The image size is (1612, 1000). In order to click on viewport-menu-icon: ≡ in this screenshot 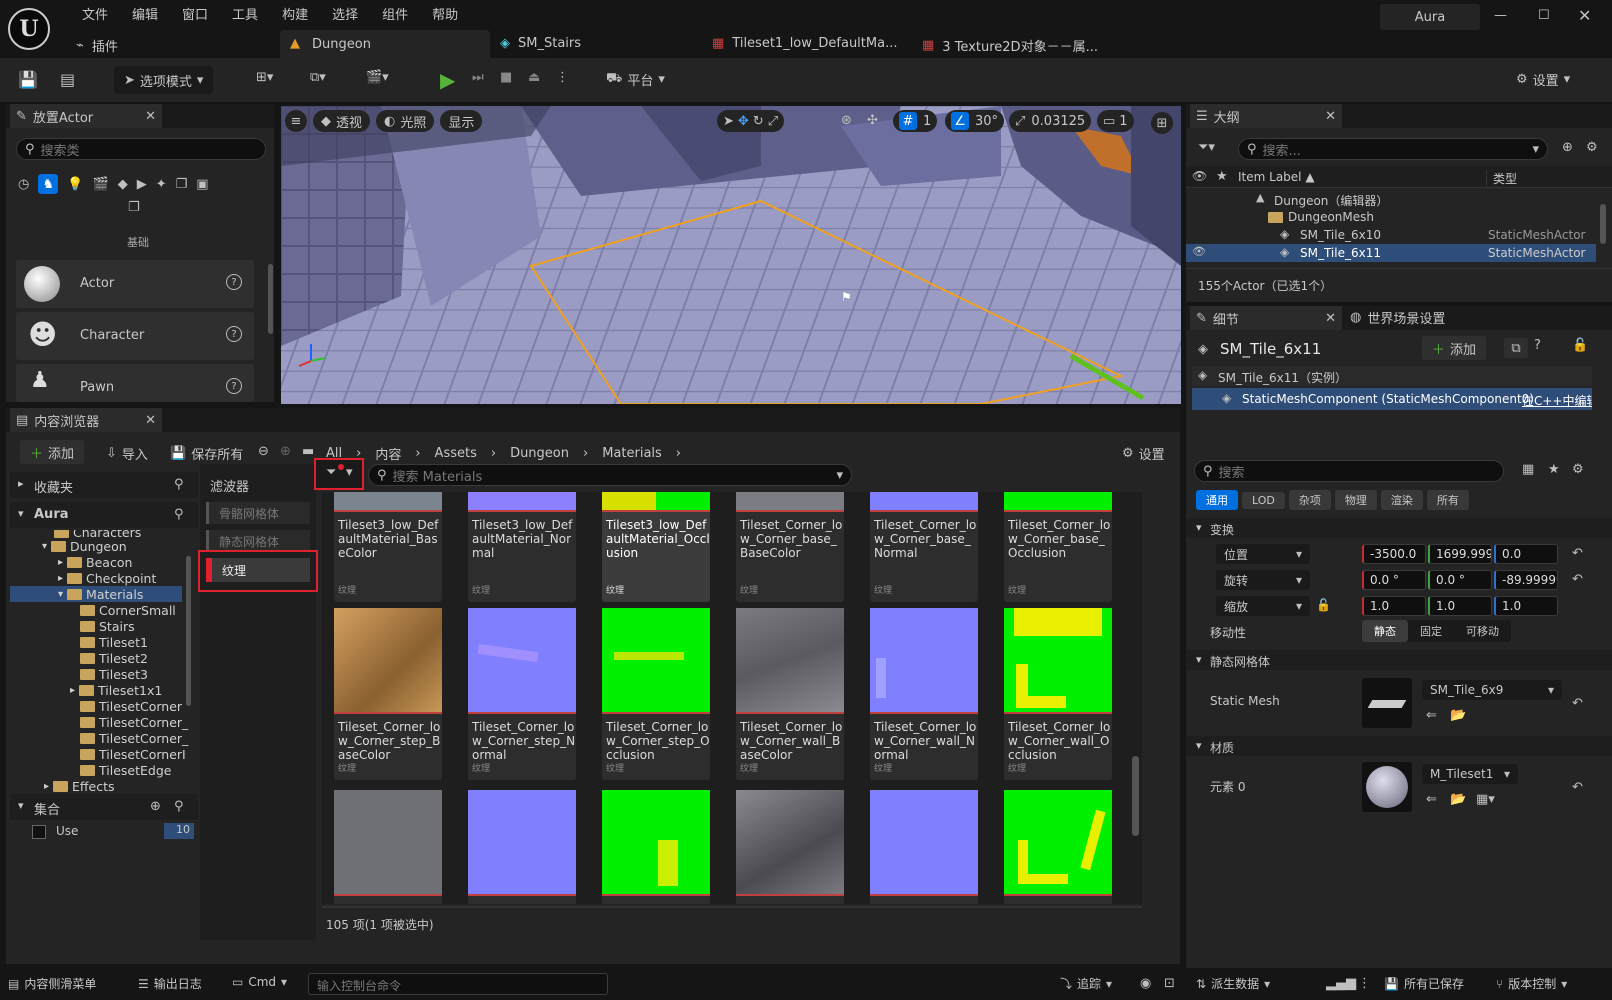, I will do `click(296, 121)`.